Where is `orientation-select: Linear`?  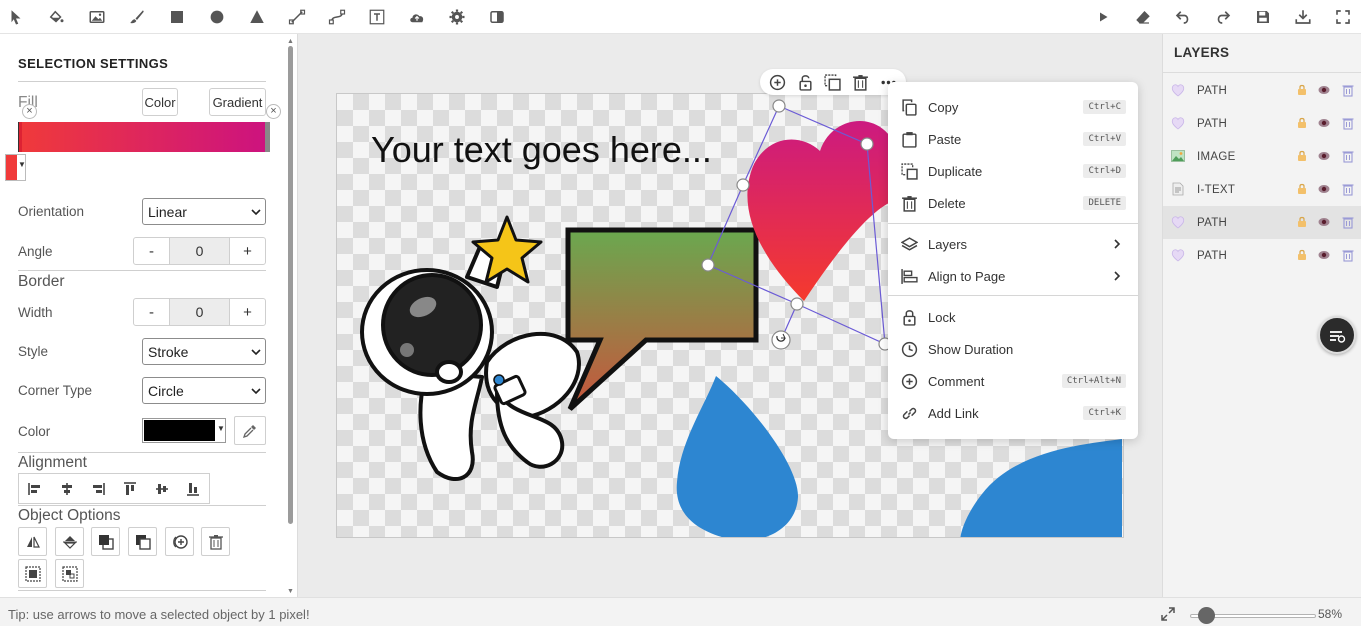
orientation-select: Linear is located at coordinates (204, 211).